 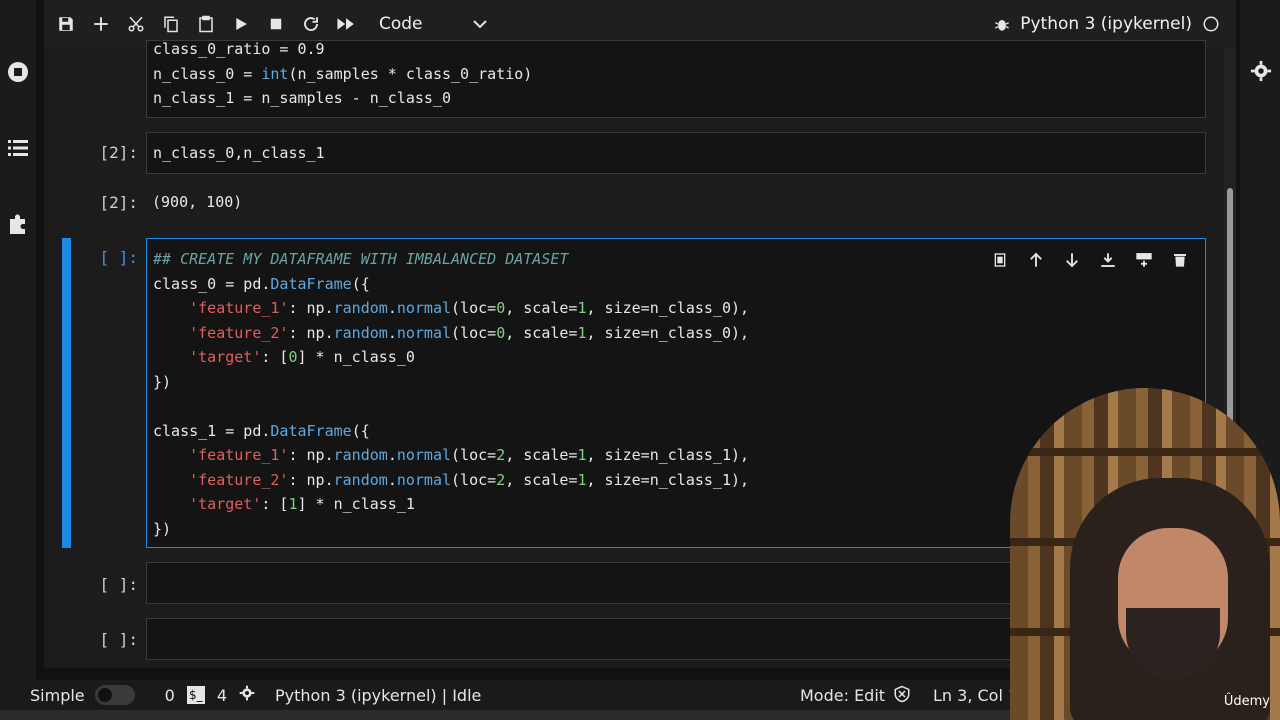 I want to click on move-up-button, so click(x=1036, y=260).